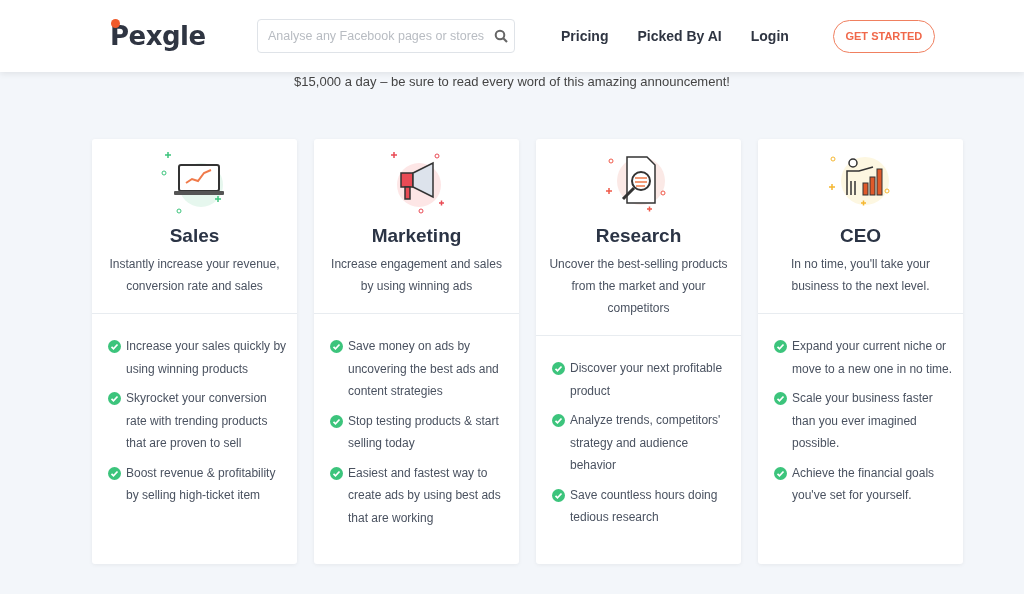  I want to click on nav-link: Login, so click(769, 36).